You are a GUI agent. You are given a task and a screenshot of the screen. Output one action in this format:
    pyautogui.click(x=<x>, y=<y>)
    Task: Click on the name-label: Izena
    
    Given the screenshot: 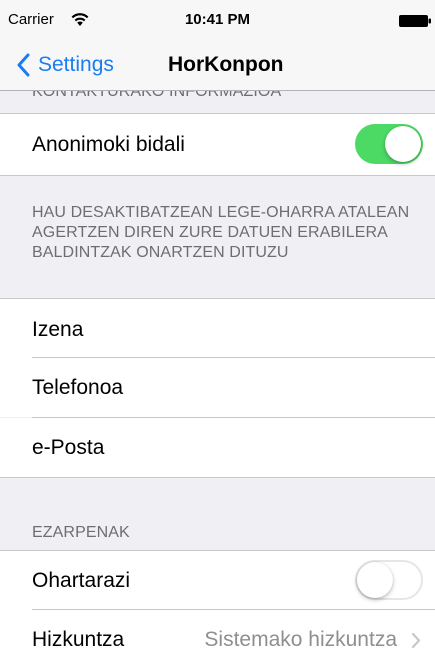 What is the action you would take?
    pyautogui.click(x=58, y=329)
    